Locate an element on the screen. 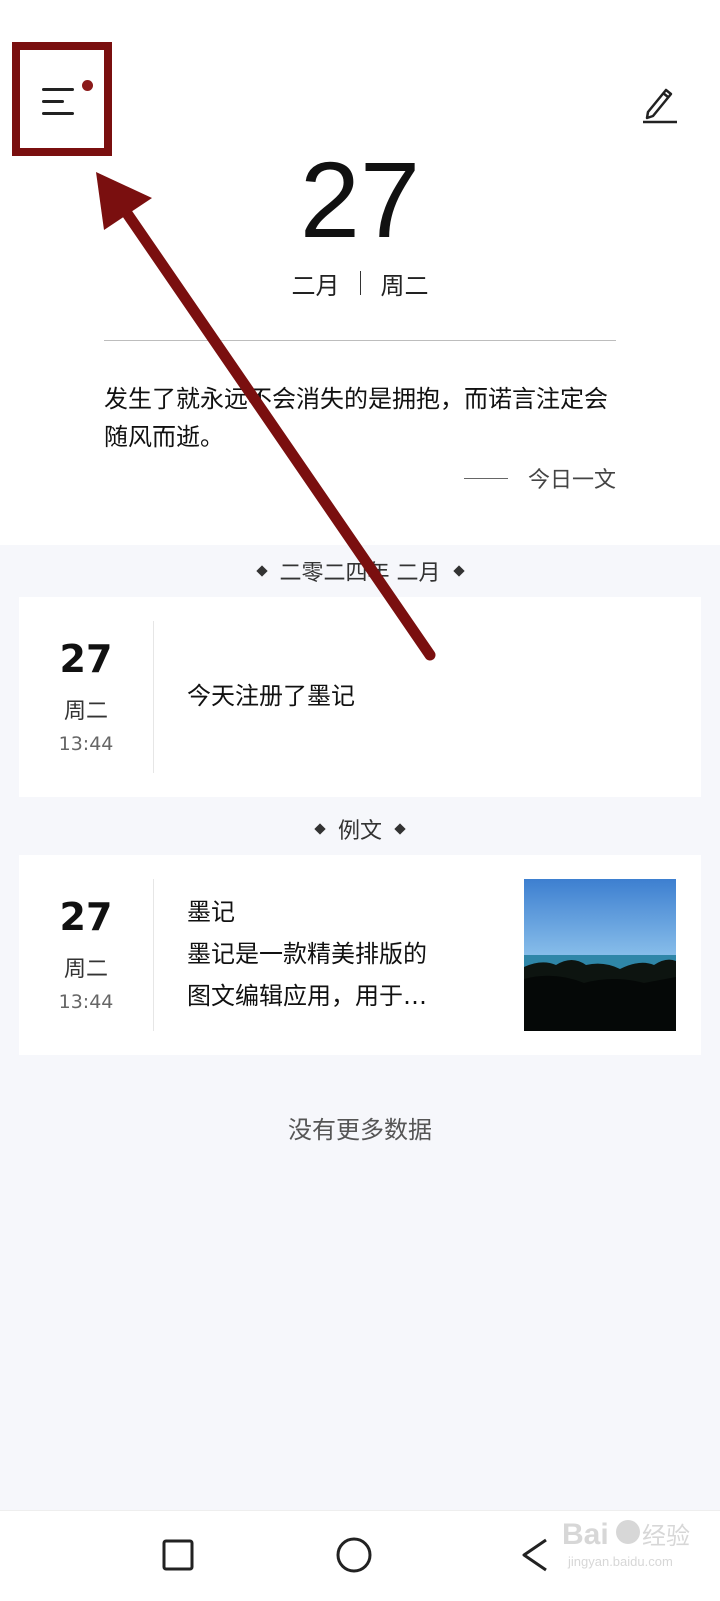 This screenshot has height=1601, width=720. entry-thumbnail is located at coordinates (600, 955).